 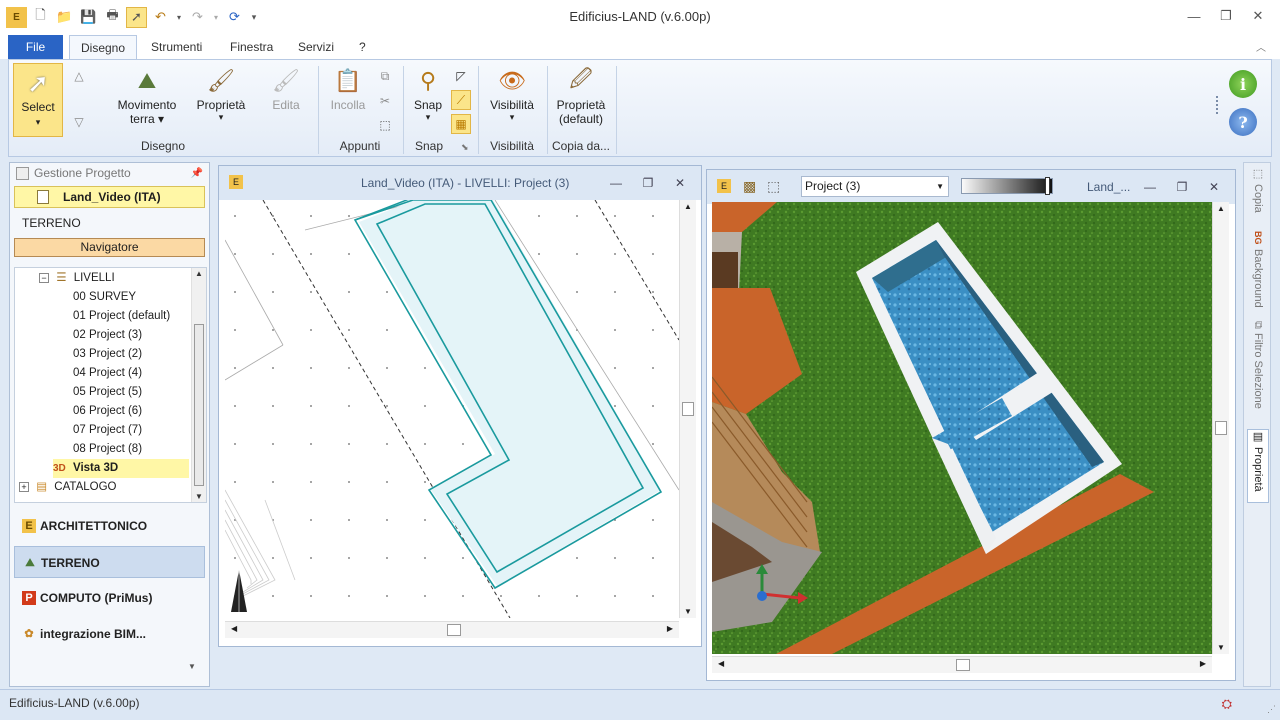 What do you see at coordinates (77, 278) in the screenshot?
I see `tree-item-livelli: − ☰ LIVELLI` at bounding box center [77, 278].